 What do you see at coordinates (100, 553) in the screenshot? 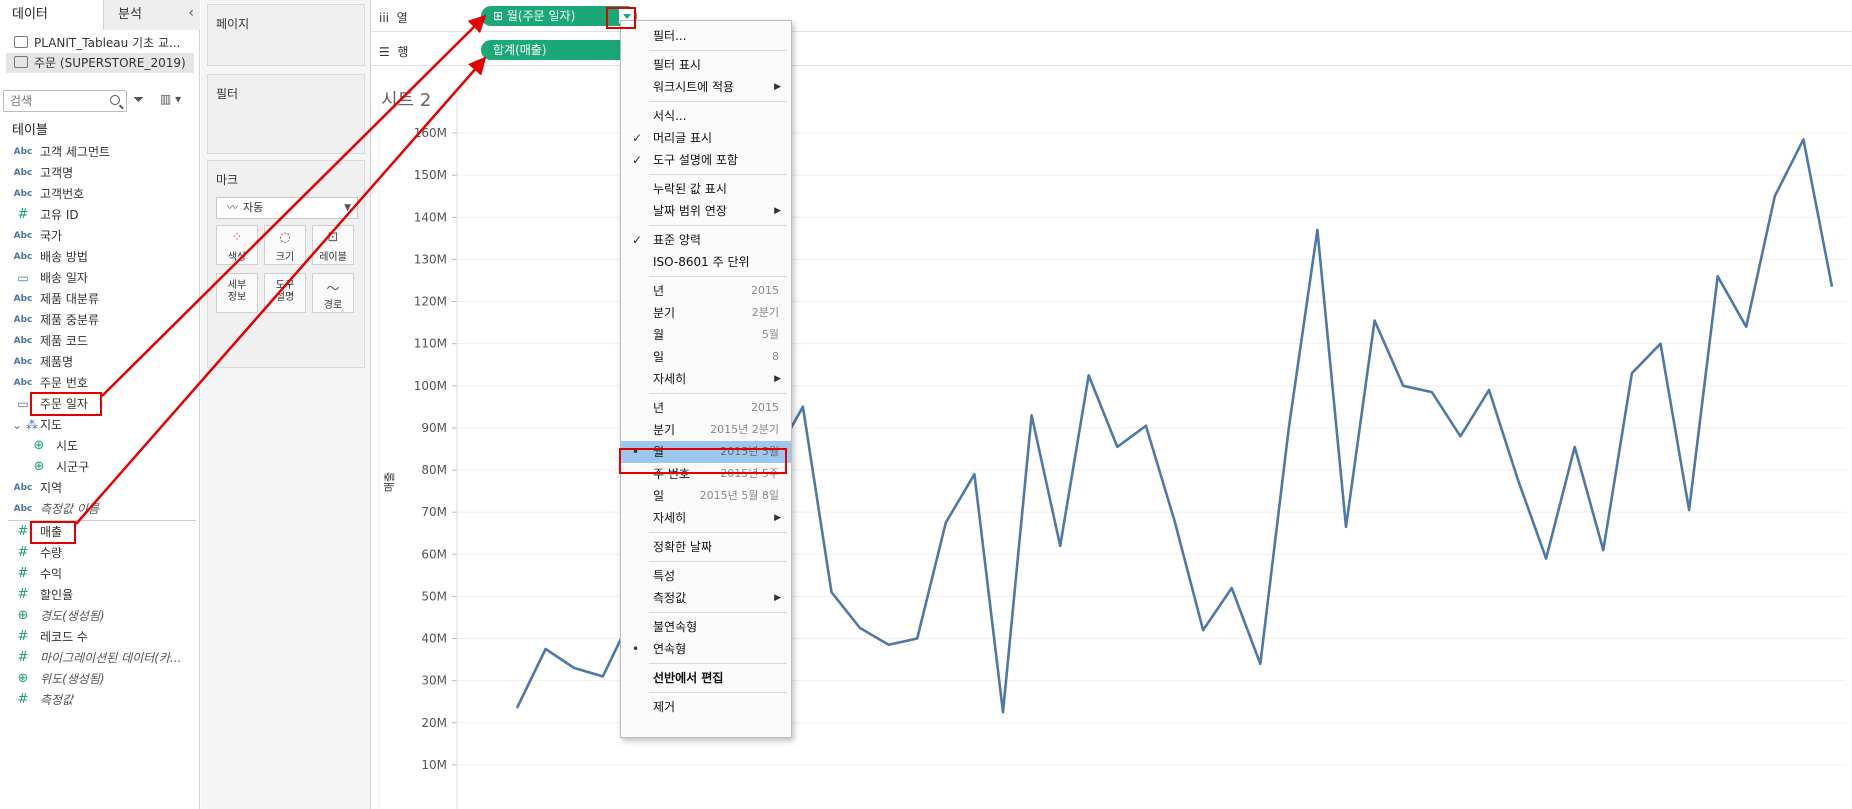
I see `field-item: # 수량` at bounding box center [100, 553].